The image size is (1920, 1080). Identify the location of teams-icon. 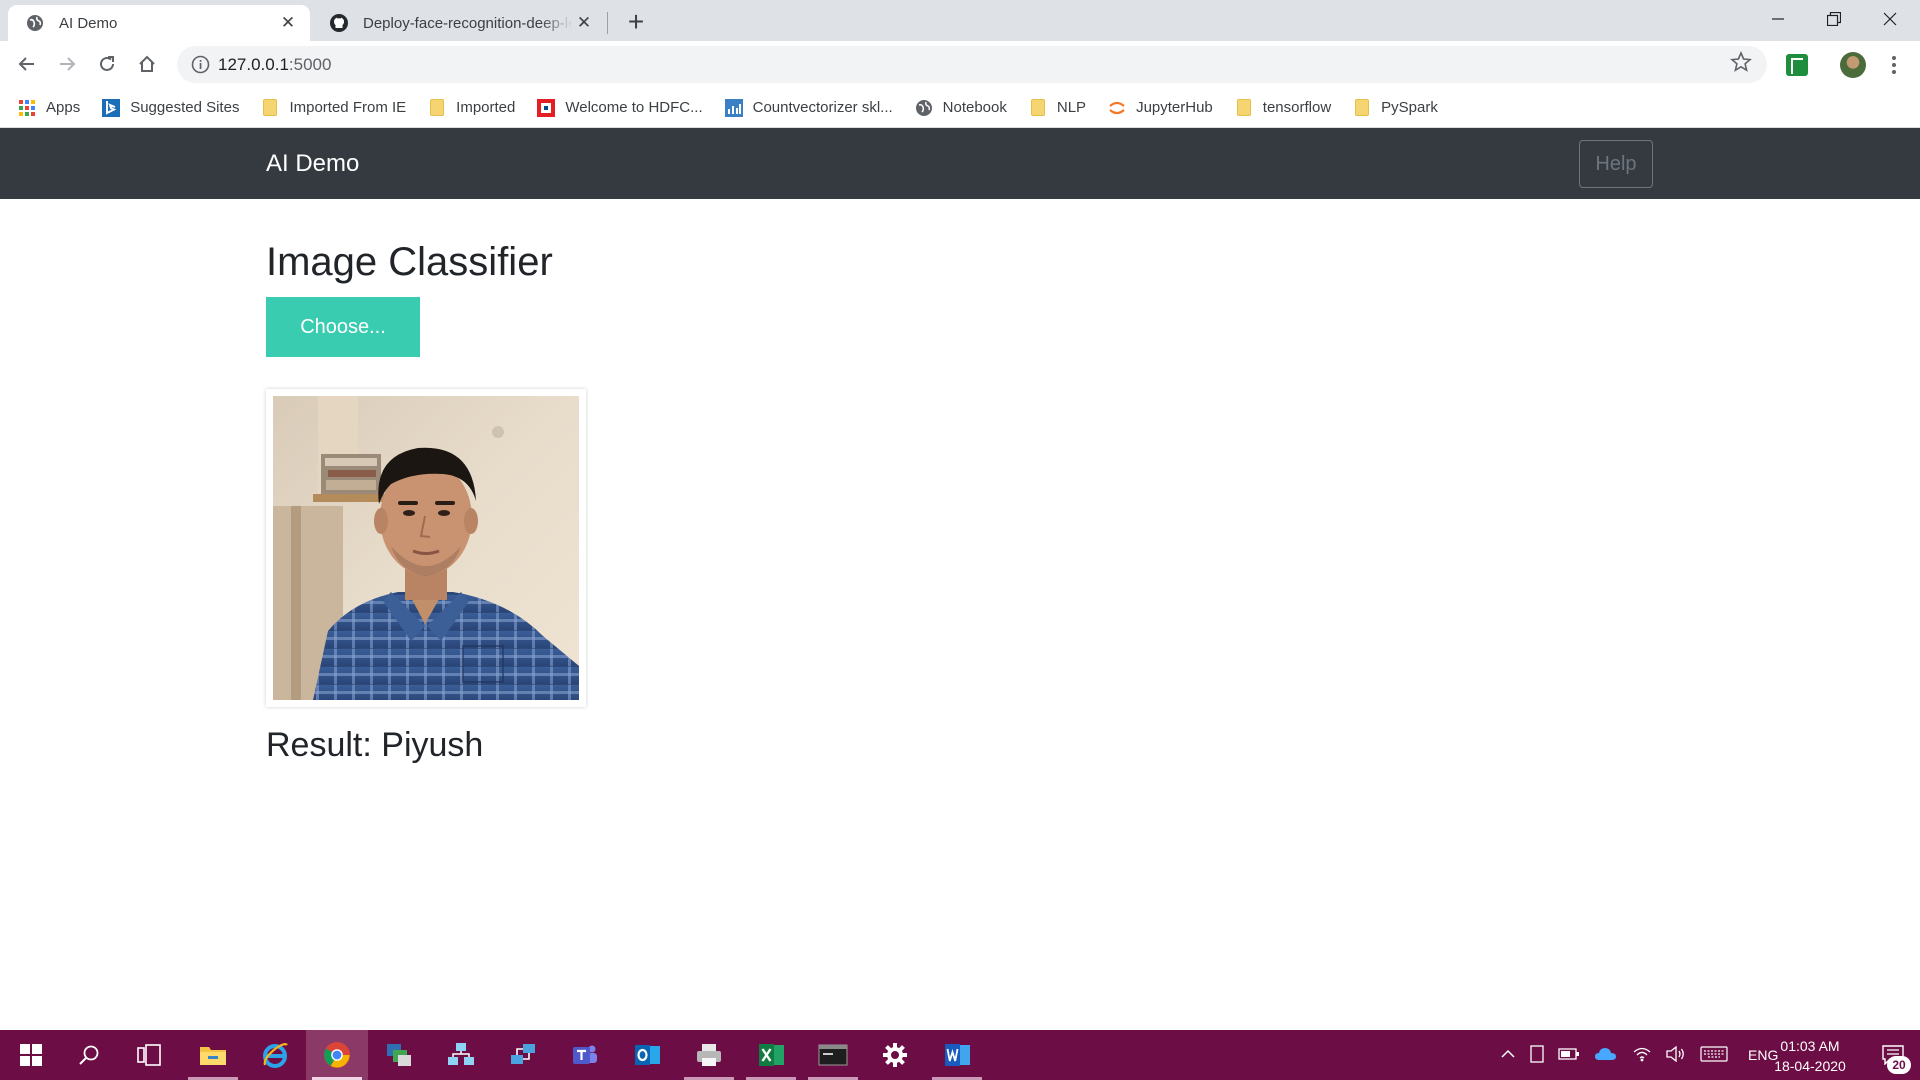
(585, 1055).